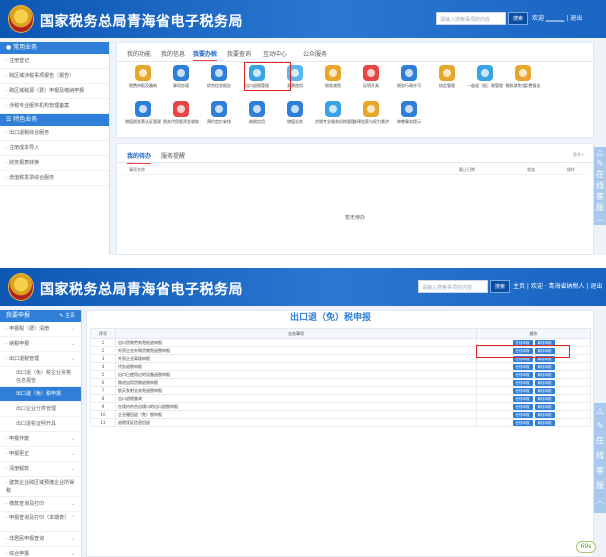  What do you see at coordinates (54, 178) in the screenshot?
I see `sidebar-item: · 增值税发票综合服务` at bounding box center [54, 178].